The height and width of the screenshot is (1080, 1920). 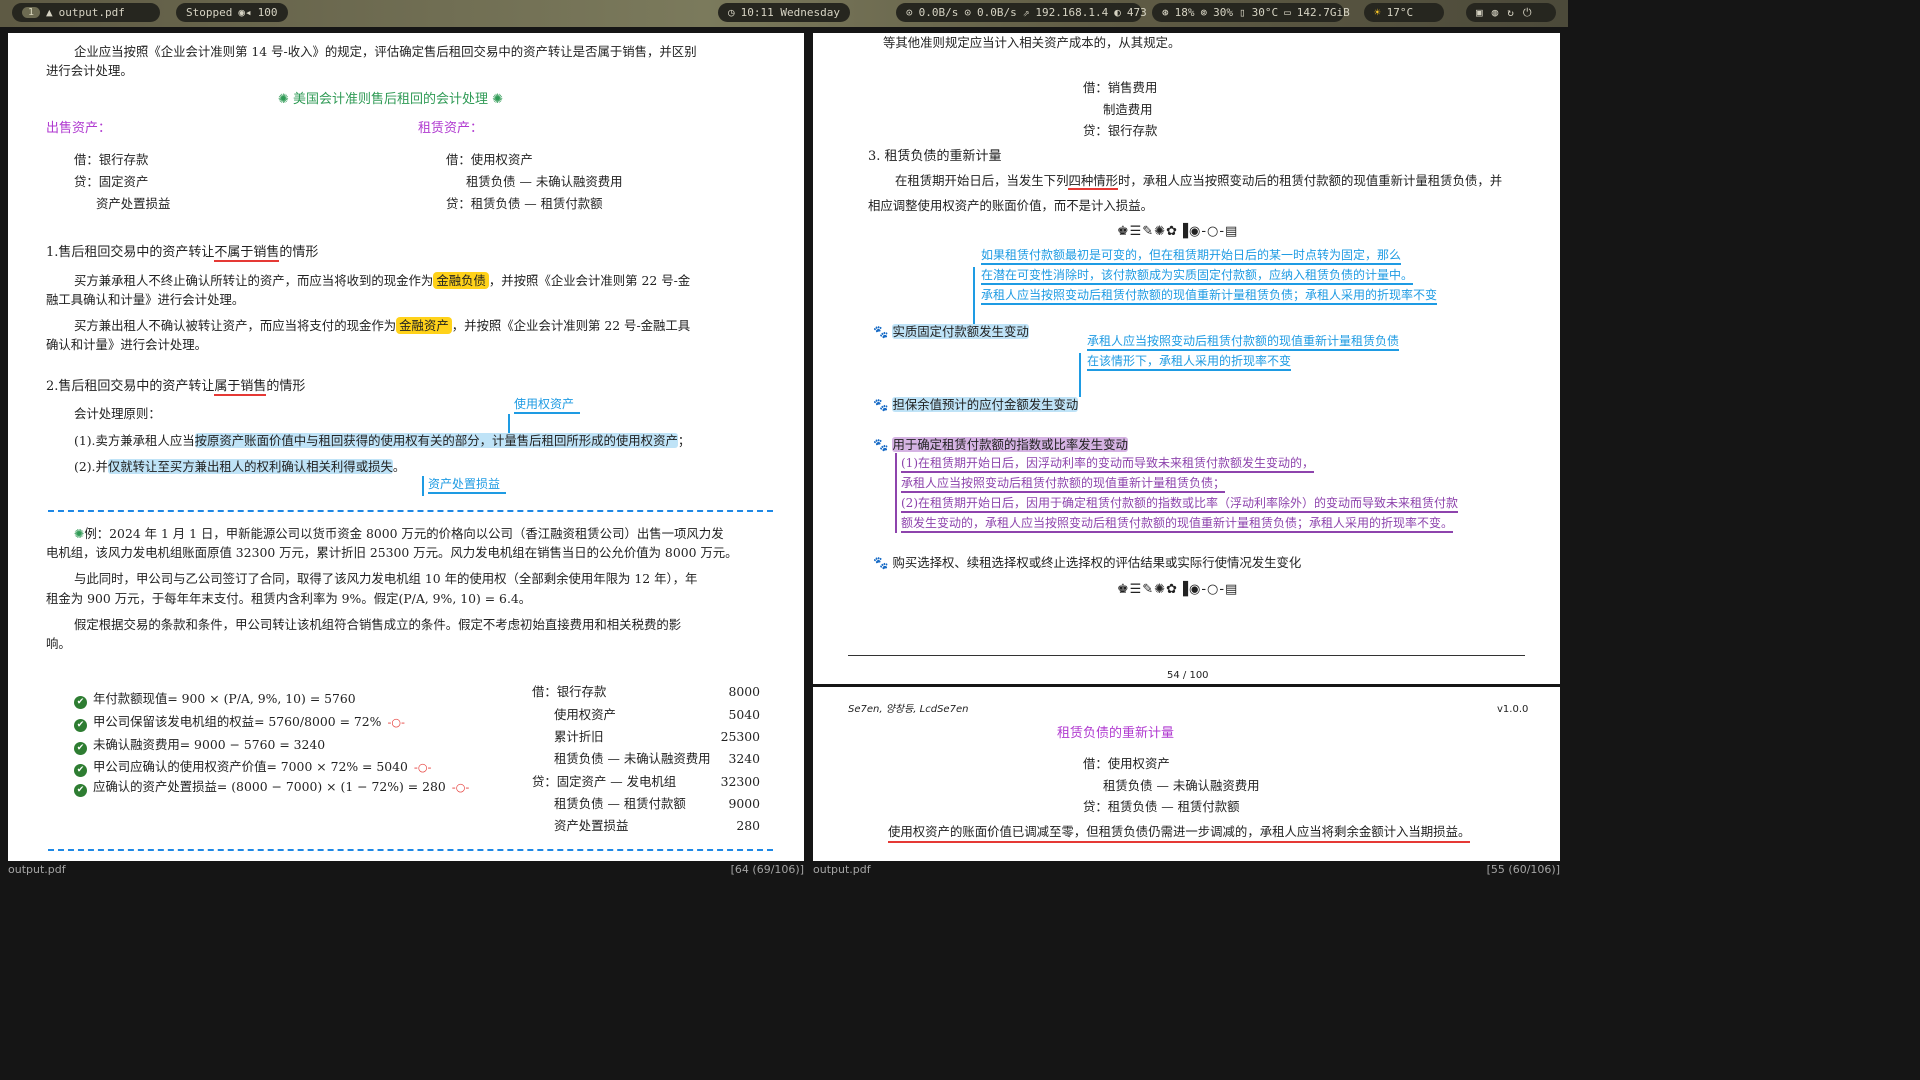 I want to click on net-down: 0.0B/s, so click(x=938, y=12).